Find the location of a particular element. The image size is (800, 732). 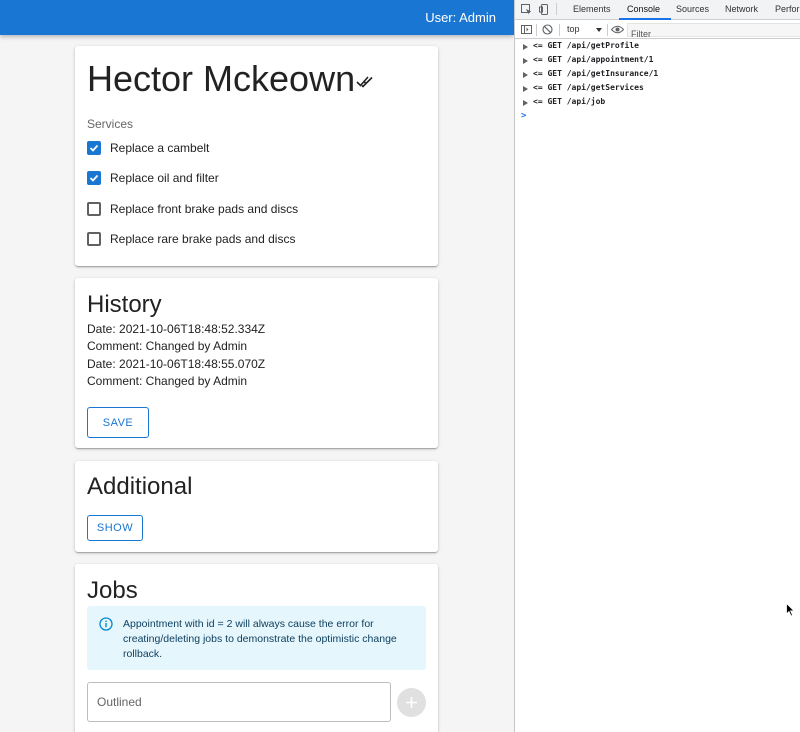

console-log-row: <= GET /api/appointment/1 is located at coordinates (657, 61).